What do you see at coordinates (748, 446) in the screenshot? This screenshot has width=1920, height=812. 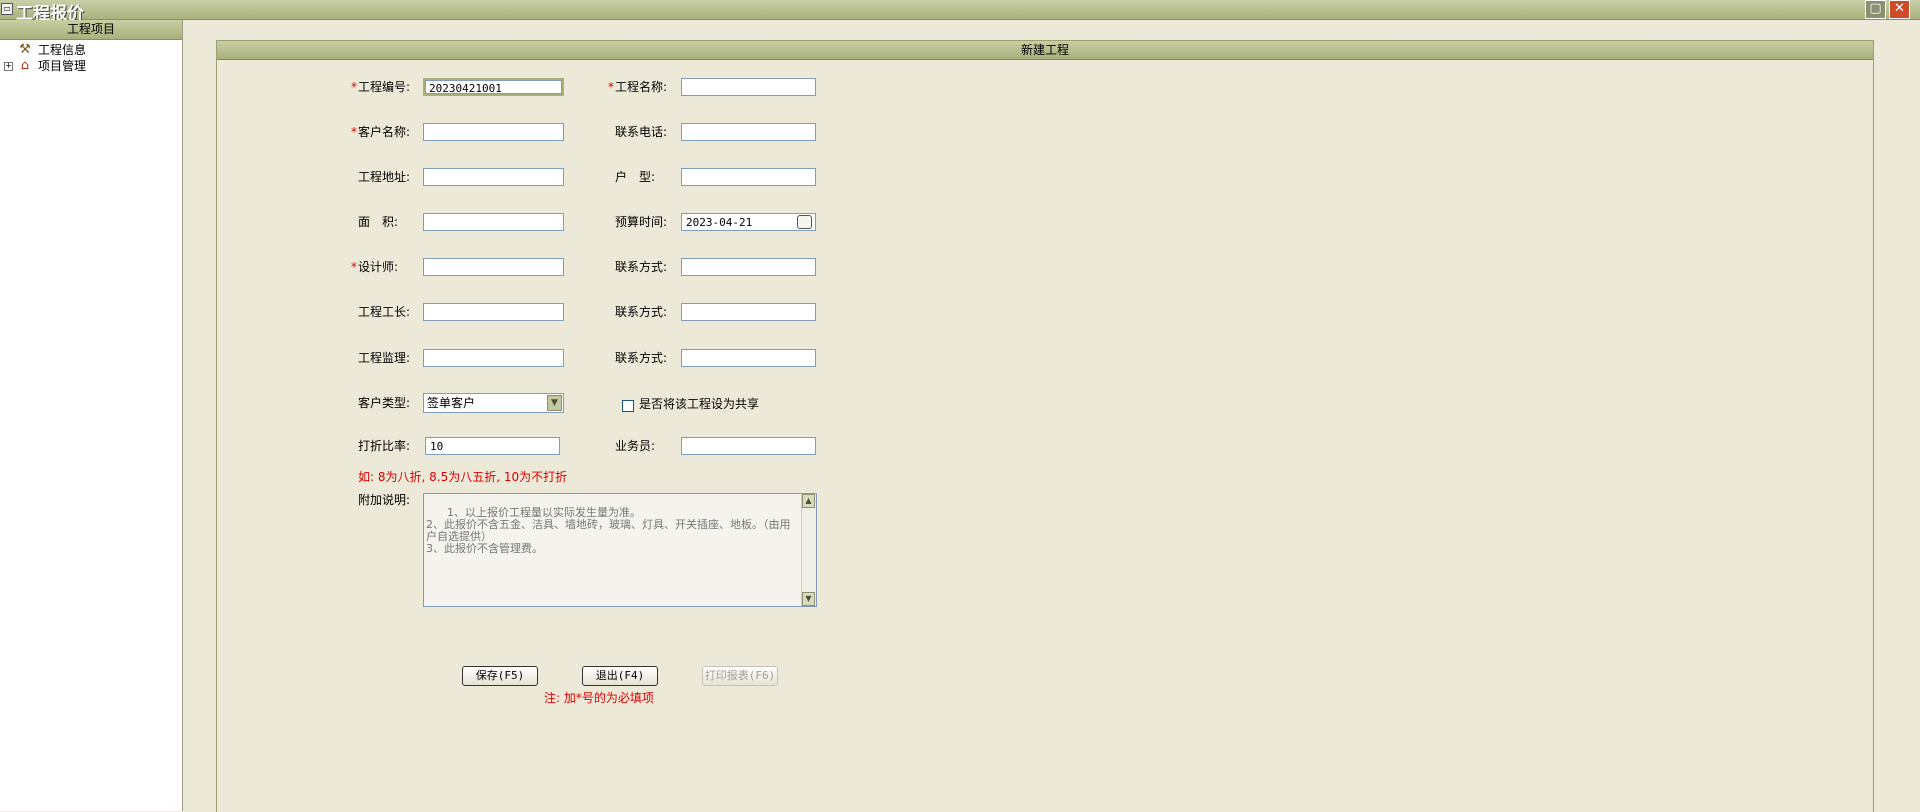 I see `salesman-input` at bounding box center [748, 446].